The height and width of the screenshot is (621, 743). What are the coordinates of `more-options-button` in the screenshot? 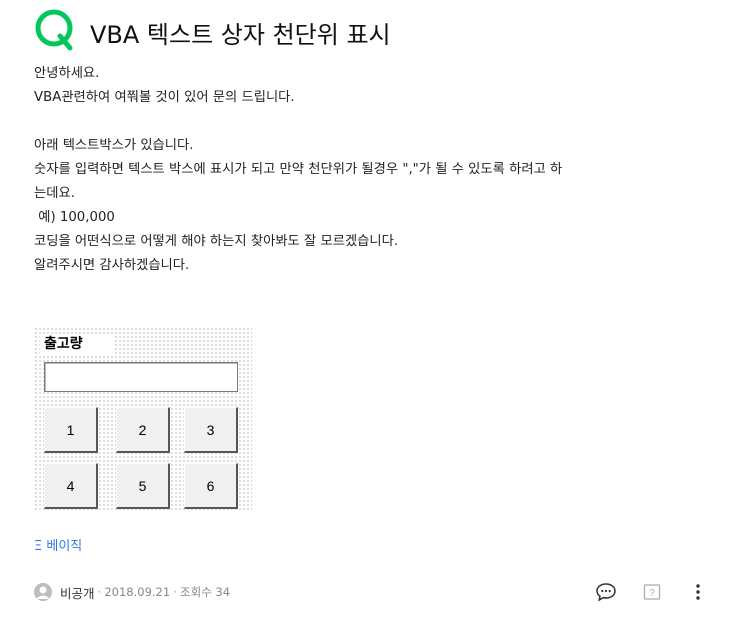 It's located at (698, 592).